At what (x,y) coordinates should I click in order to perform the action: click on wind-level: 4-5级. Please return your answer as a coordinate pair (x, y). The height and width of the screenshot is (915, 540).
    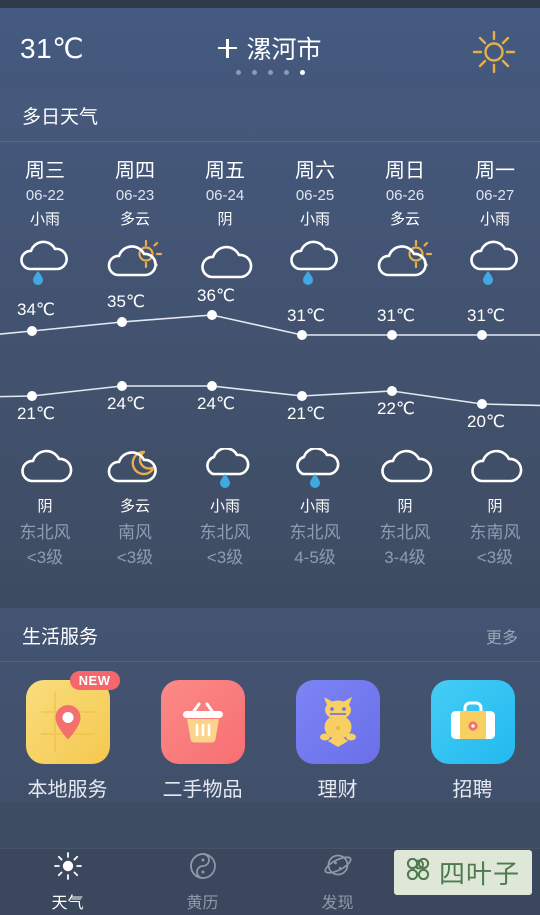
    Looking at the image, I should click on (315, 557).